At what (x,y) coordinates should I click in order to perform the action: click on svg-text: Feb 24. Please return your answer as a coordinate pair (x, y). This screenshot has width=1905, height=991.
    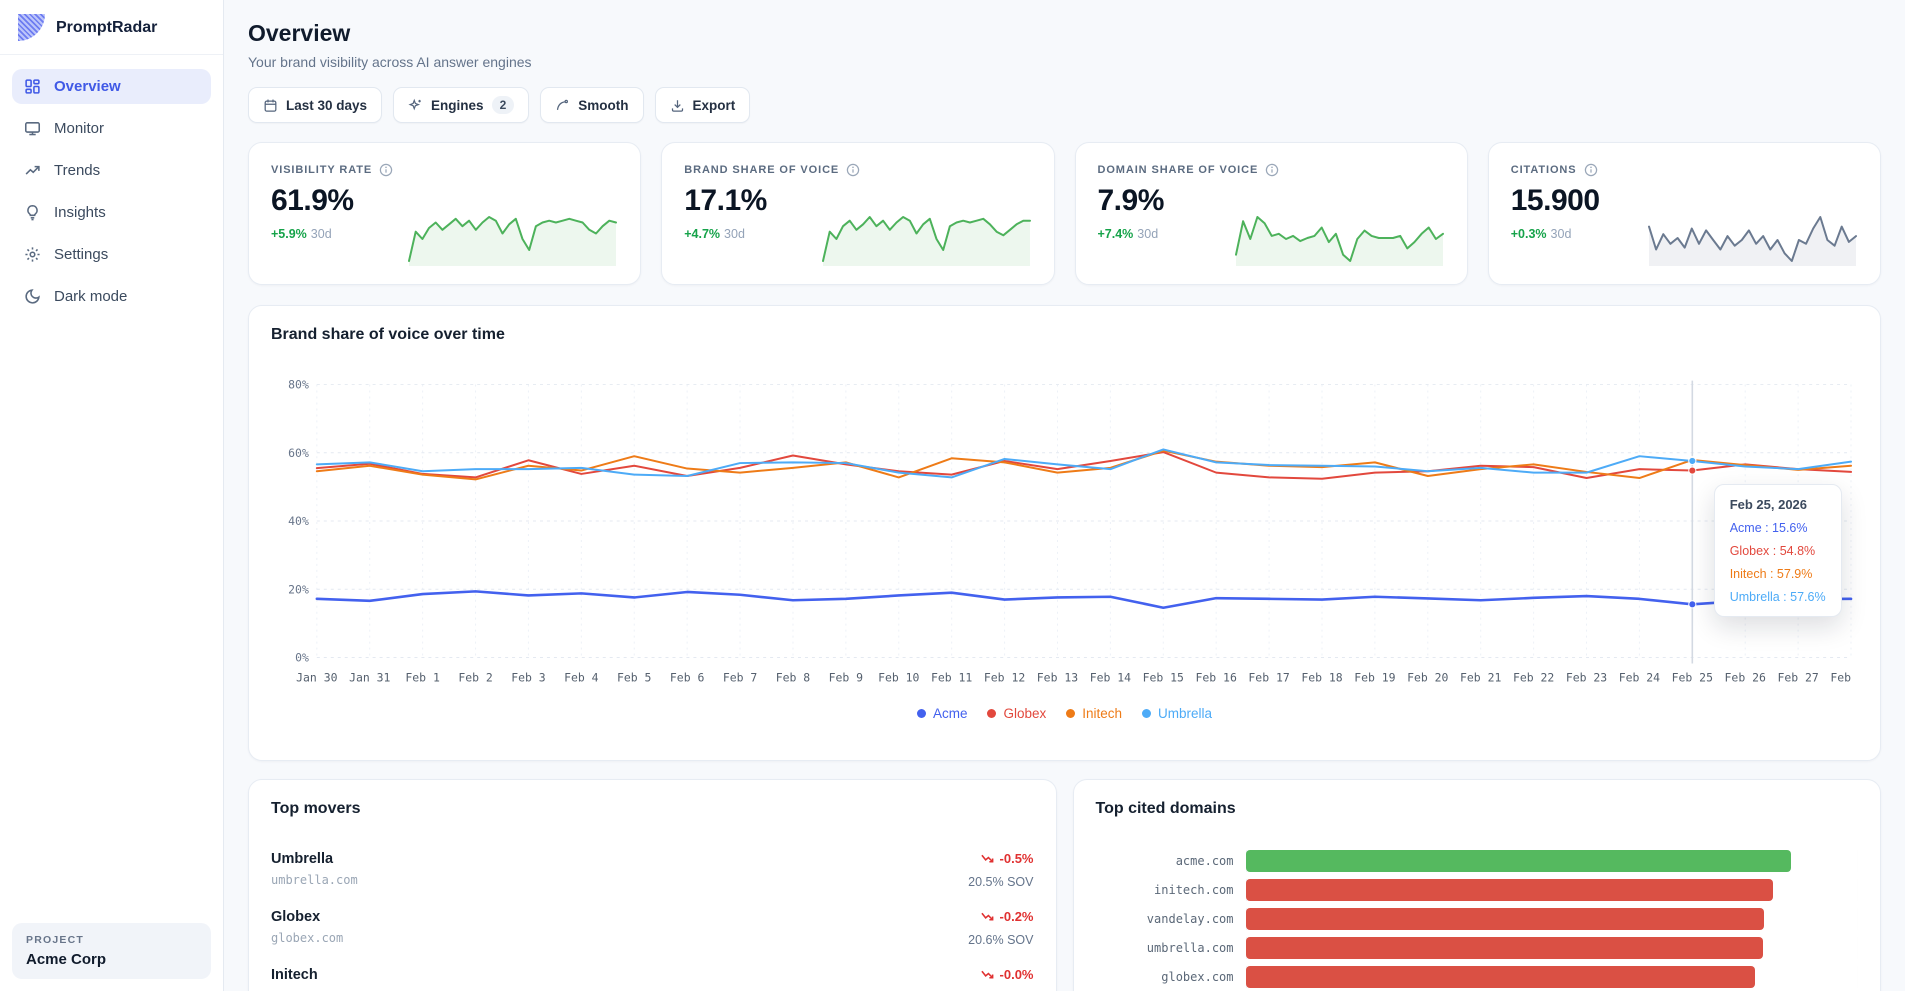
    Looking at the image, I should click on (1639, 677).